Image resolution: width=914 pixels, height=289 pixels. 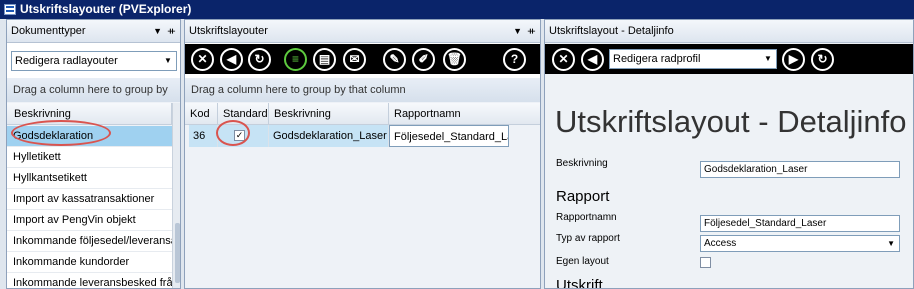 What do you see at coordinates (66, 61) in the screenshot?
I see `layout-mode-value: Redigera radlayouter` at bounding box center [66, 61].